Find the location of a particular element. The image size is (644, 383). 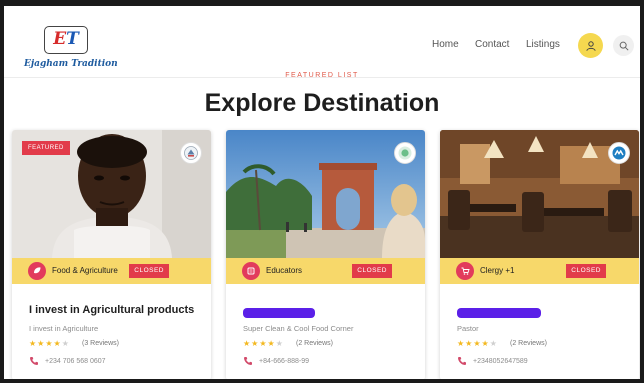

listing-photo: FEATURED is located at coordinates (111, 194).